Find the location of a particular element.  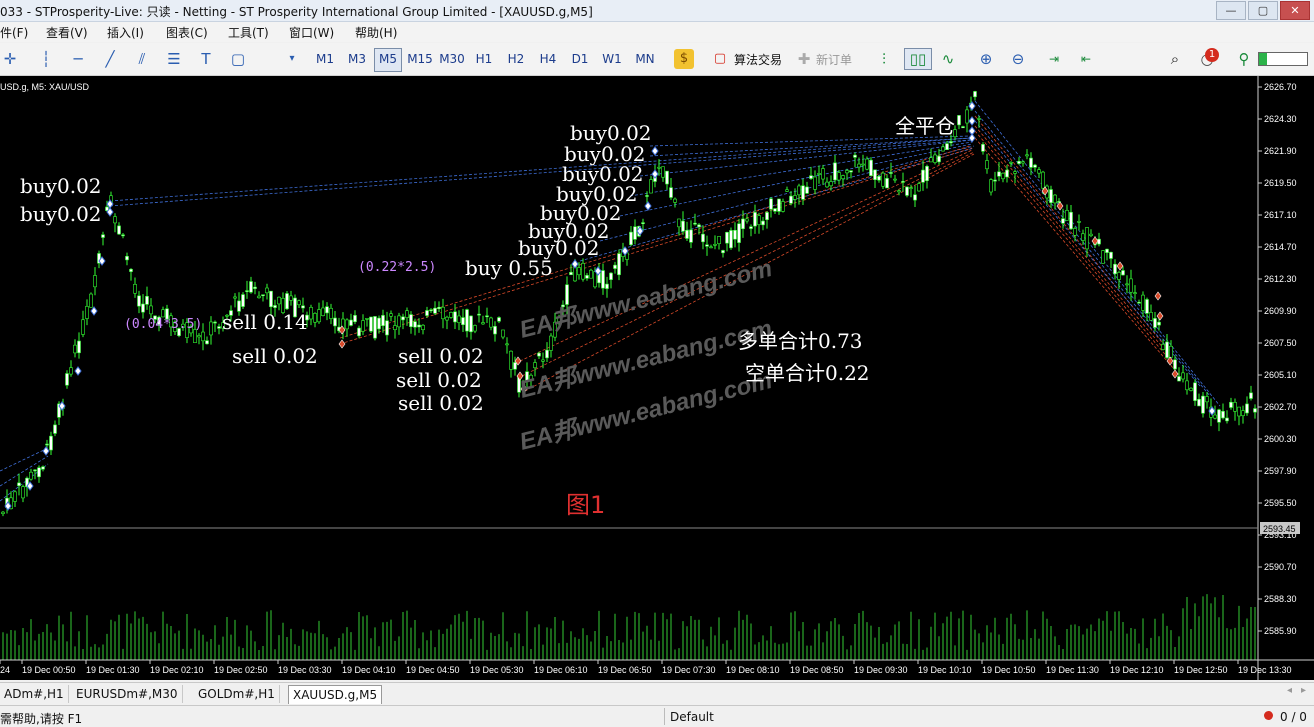

menu-help: 帮助(H) is located at coordinates (376, 32).